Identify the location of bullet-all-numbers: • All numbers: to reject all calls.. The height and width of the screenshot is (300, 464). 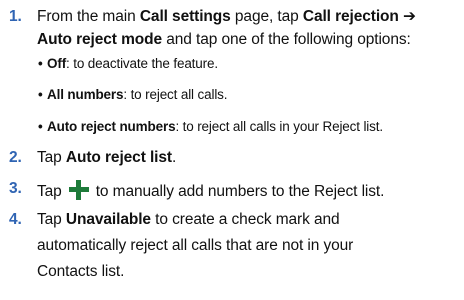
(133, 94).